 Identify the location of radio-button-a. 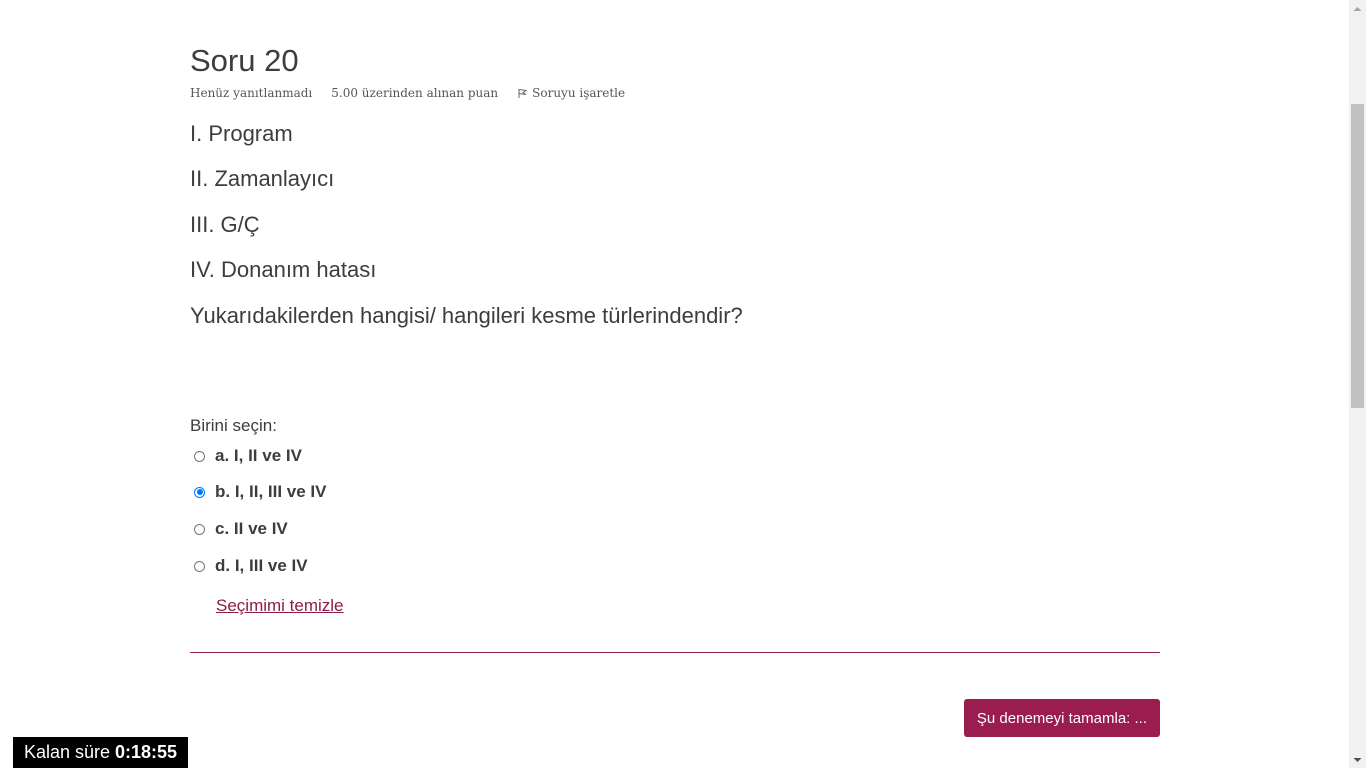
(199, 456).